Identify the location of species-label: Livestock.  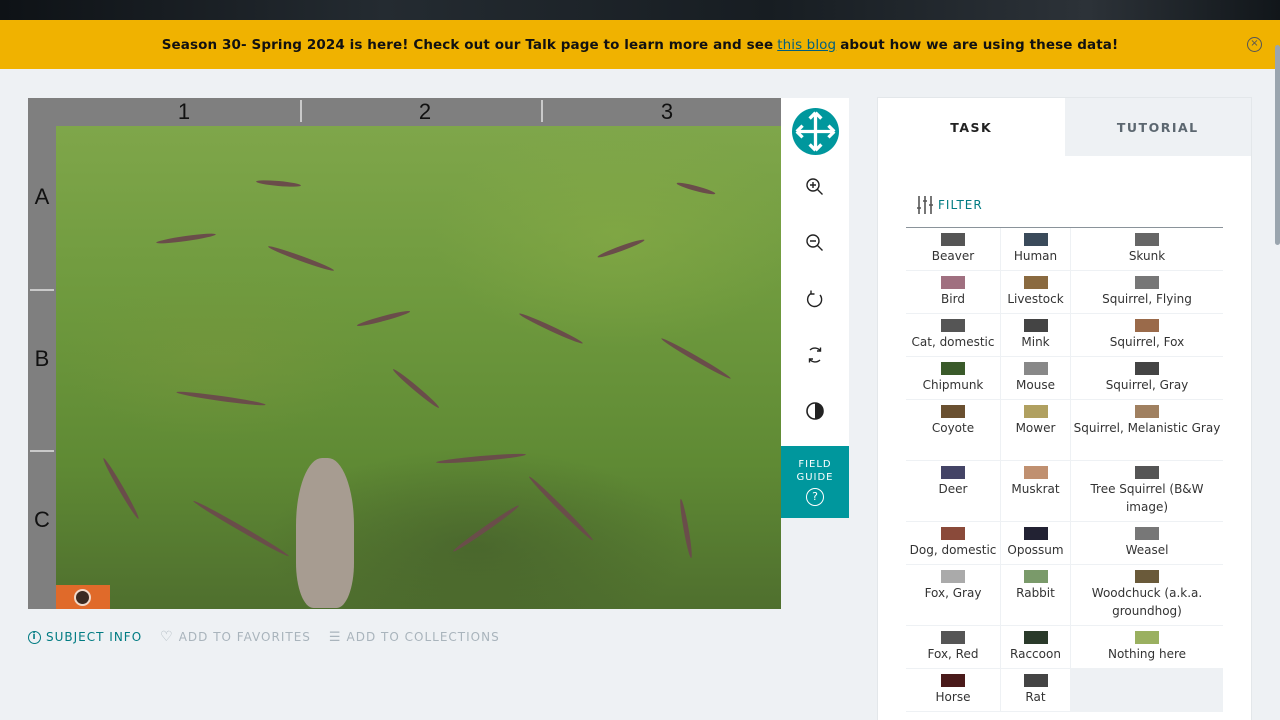
(1035, 299).